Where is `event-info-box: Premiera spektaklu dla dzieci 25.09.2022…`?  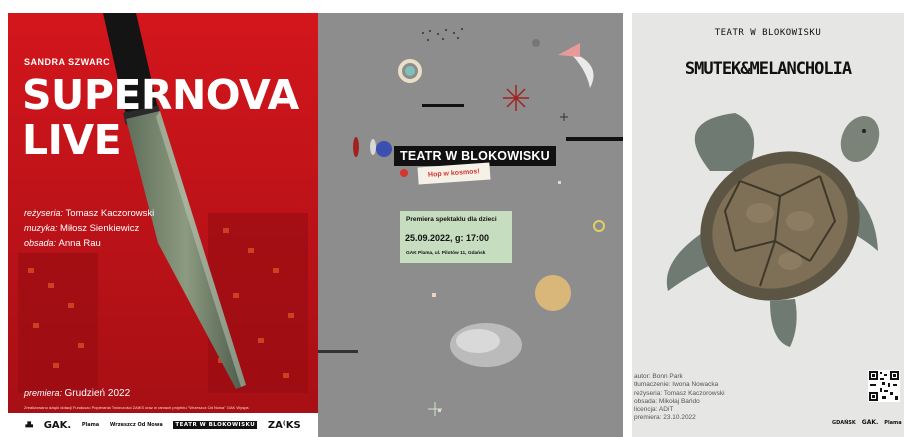 event-info-box: Premiera spektaklu dla dzieci 25.09.2022… is located at coordinates (456, 237).